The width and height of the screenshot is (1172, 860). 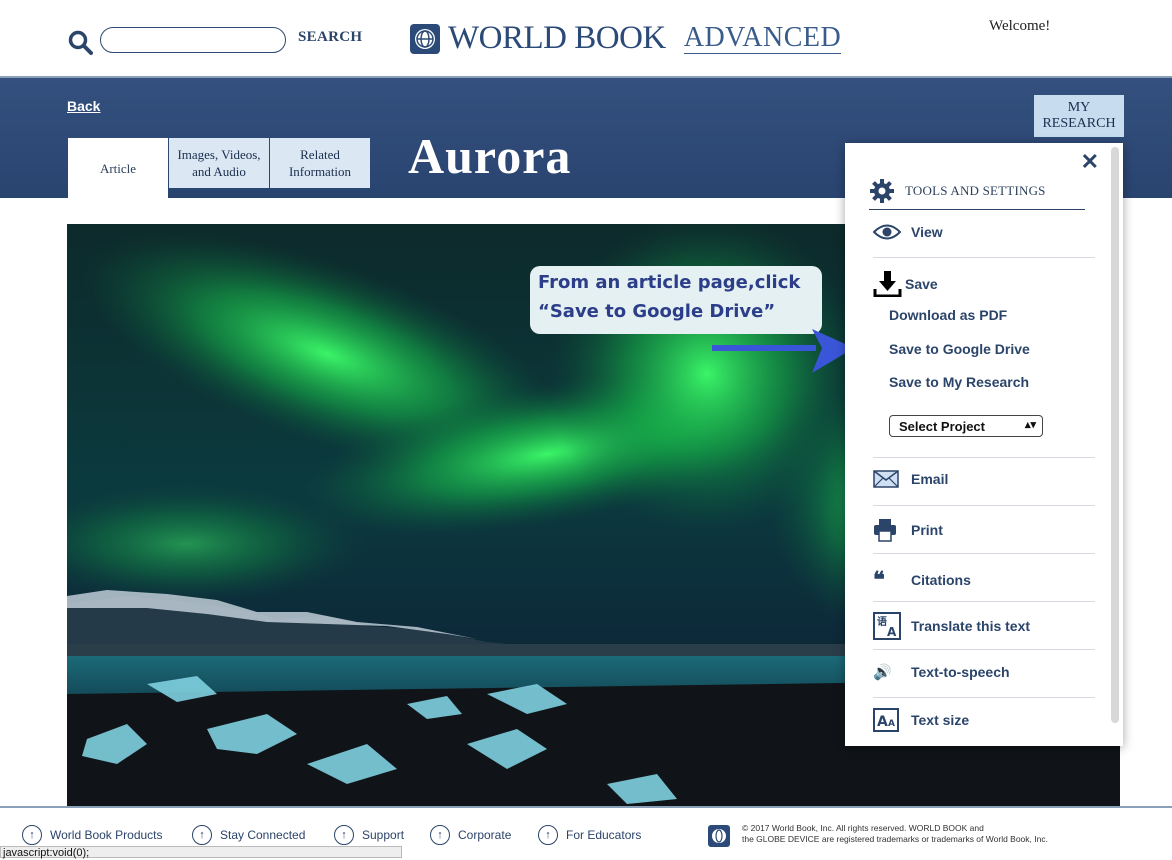 What do you see at coordinates (887, 284) in the screenshot?
I see `download-icon` at bounding box center [887, 284].